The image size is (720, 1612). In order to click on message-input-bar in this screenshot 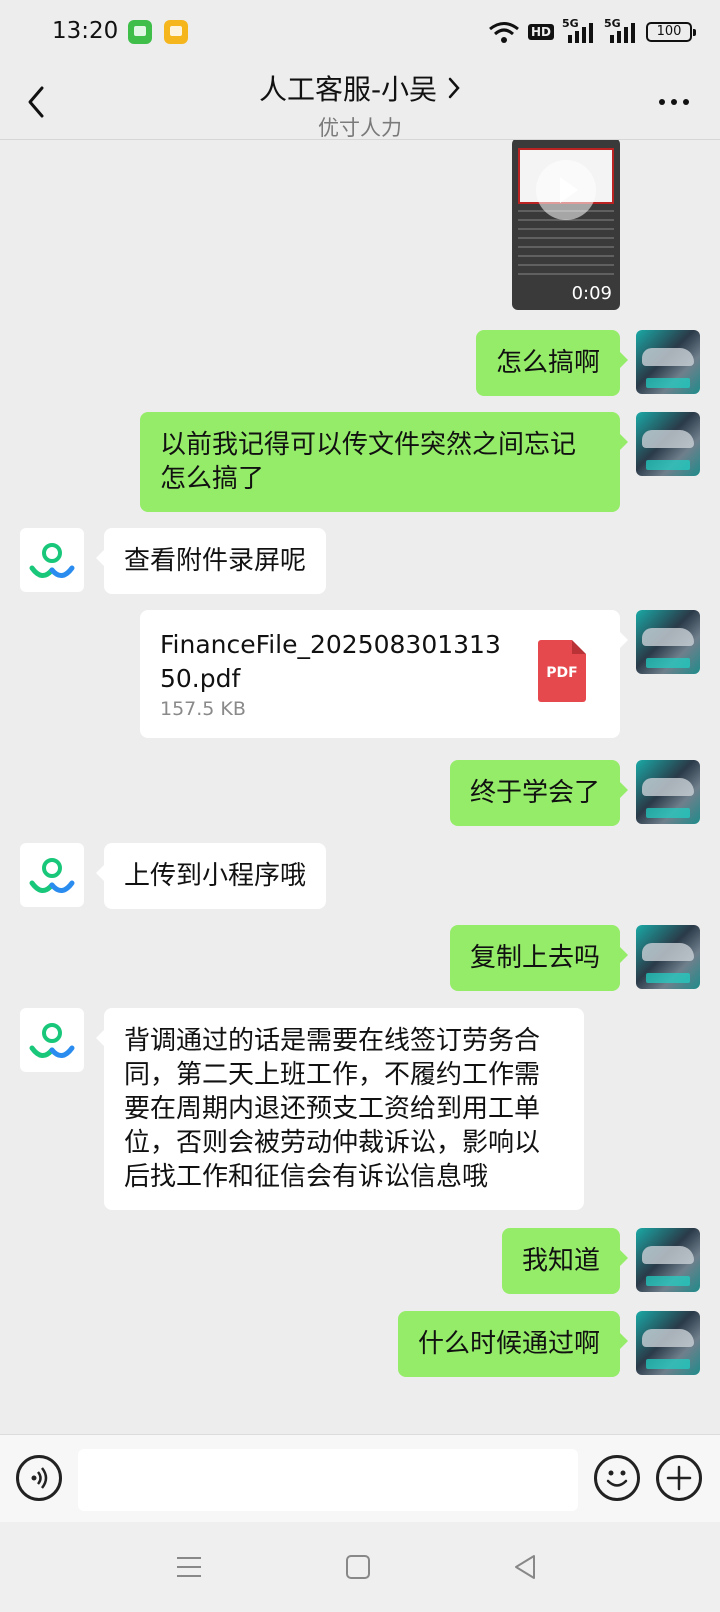, I will do `click(360, 1478)`.